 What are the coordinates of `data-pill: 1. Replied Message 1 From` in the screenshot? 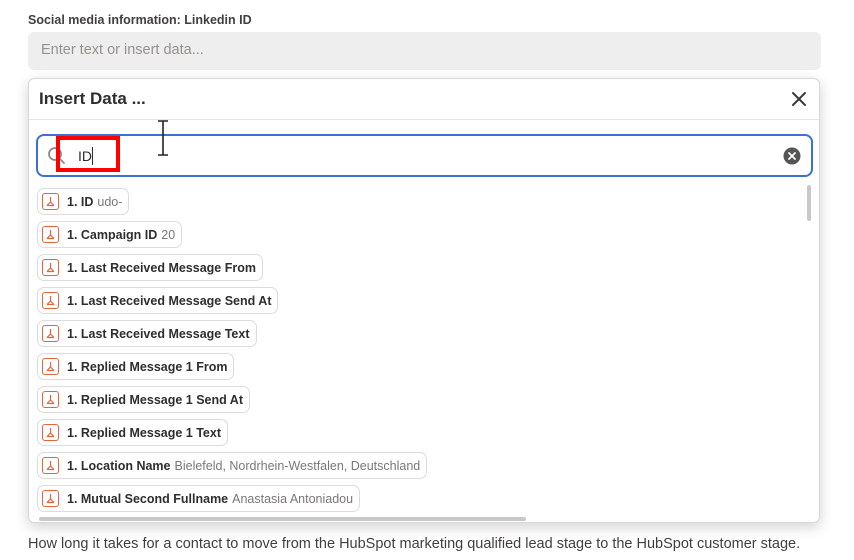 It's located at (136, 366).